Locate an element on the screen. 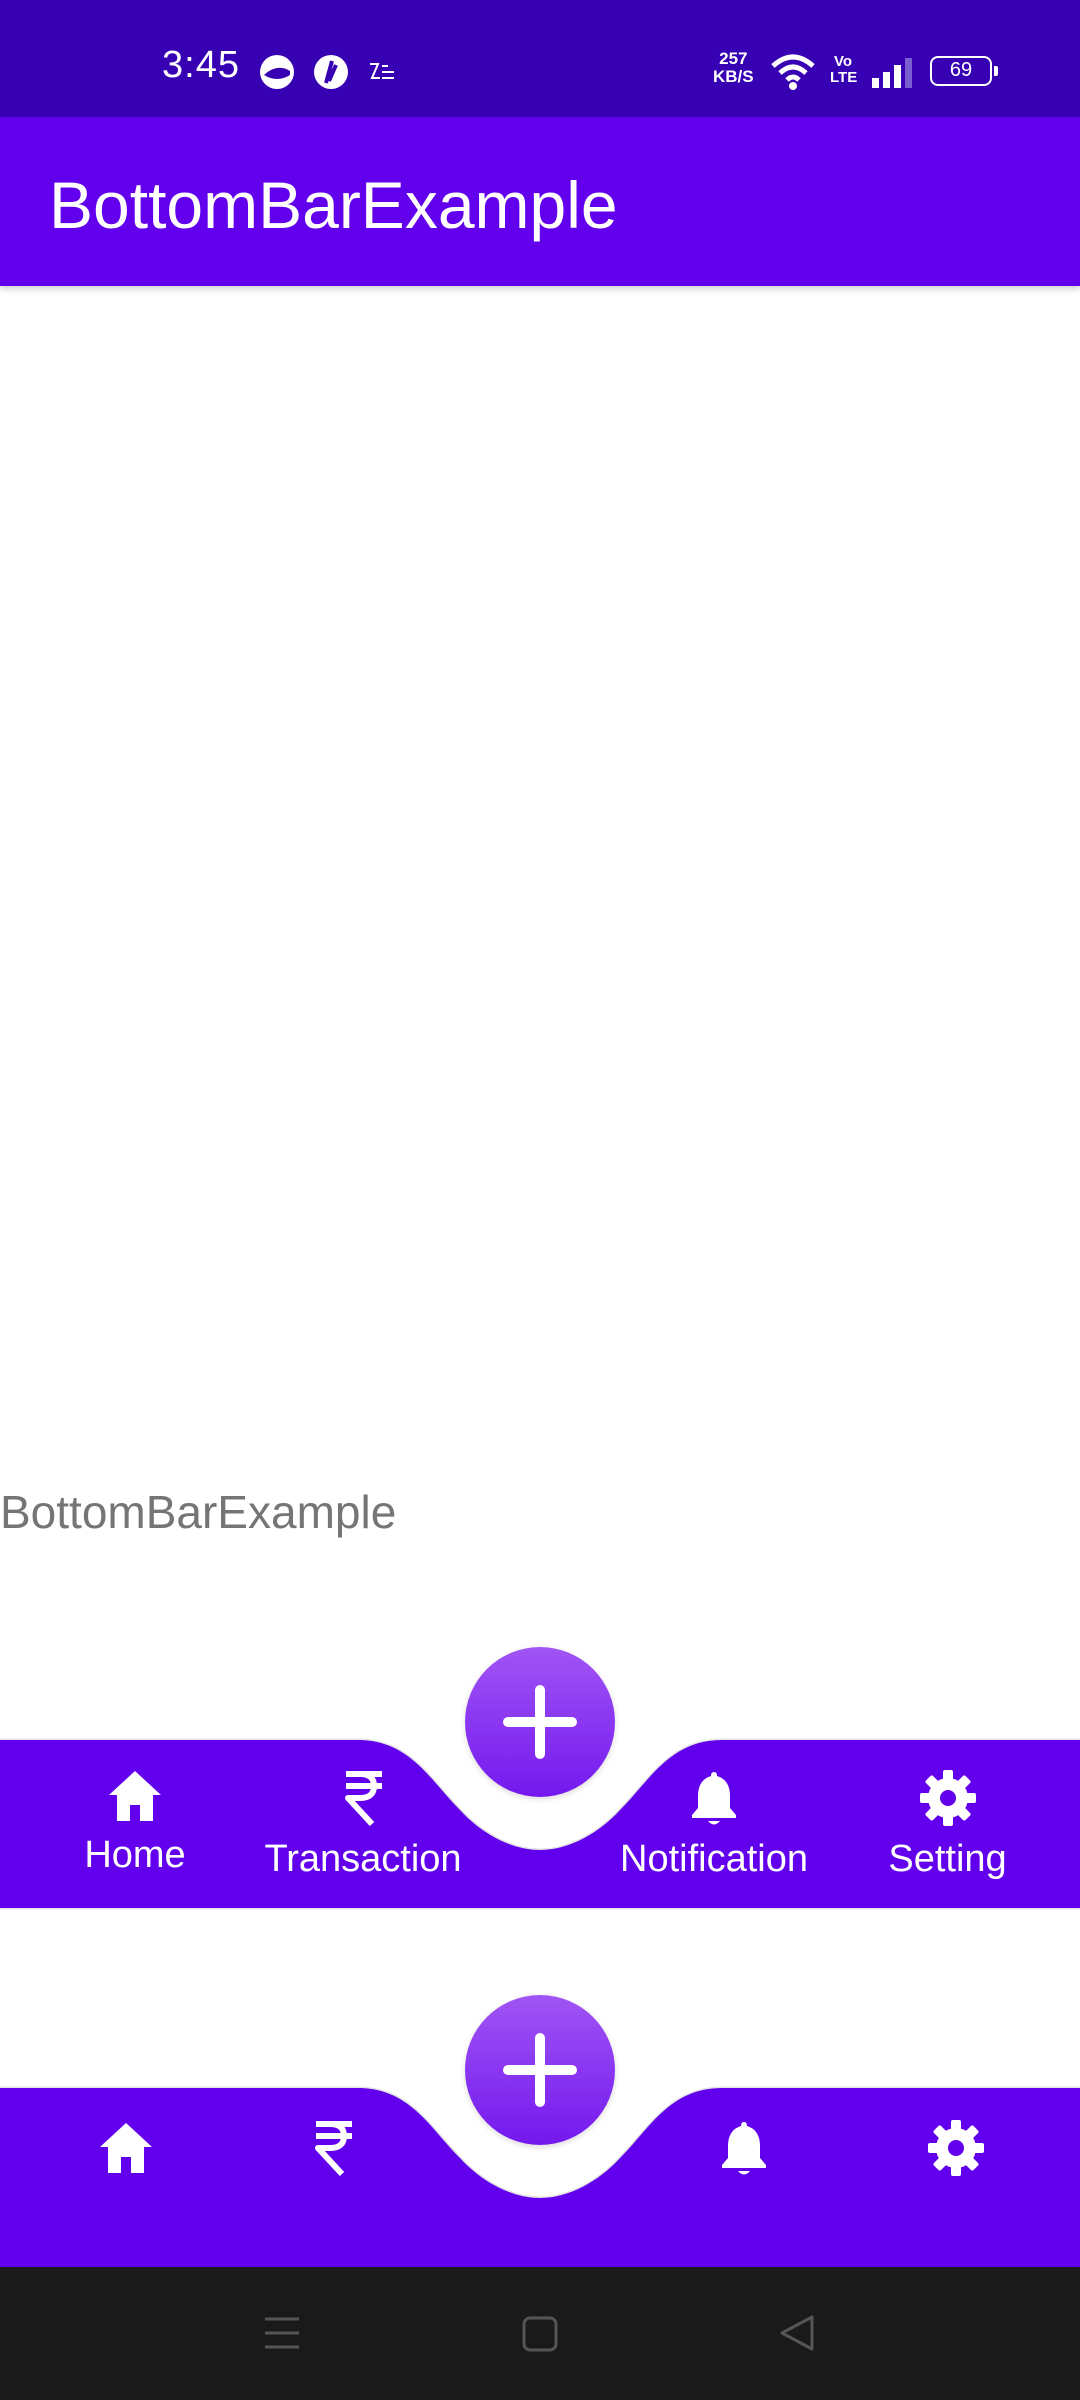 The width and height of the screenshot is (1080, 2400). nav-item-home: Home is located at coordinates (135, 1822).